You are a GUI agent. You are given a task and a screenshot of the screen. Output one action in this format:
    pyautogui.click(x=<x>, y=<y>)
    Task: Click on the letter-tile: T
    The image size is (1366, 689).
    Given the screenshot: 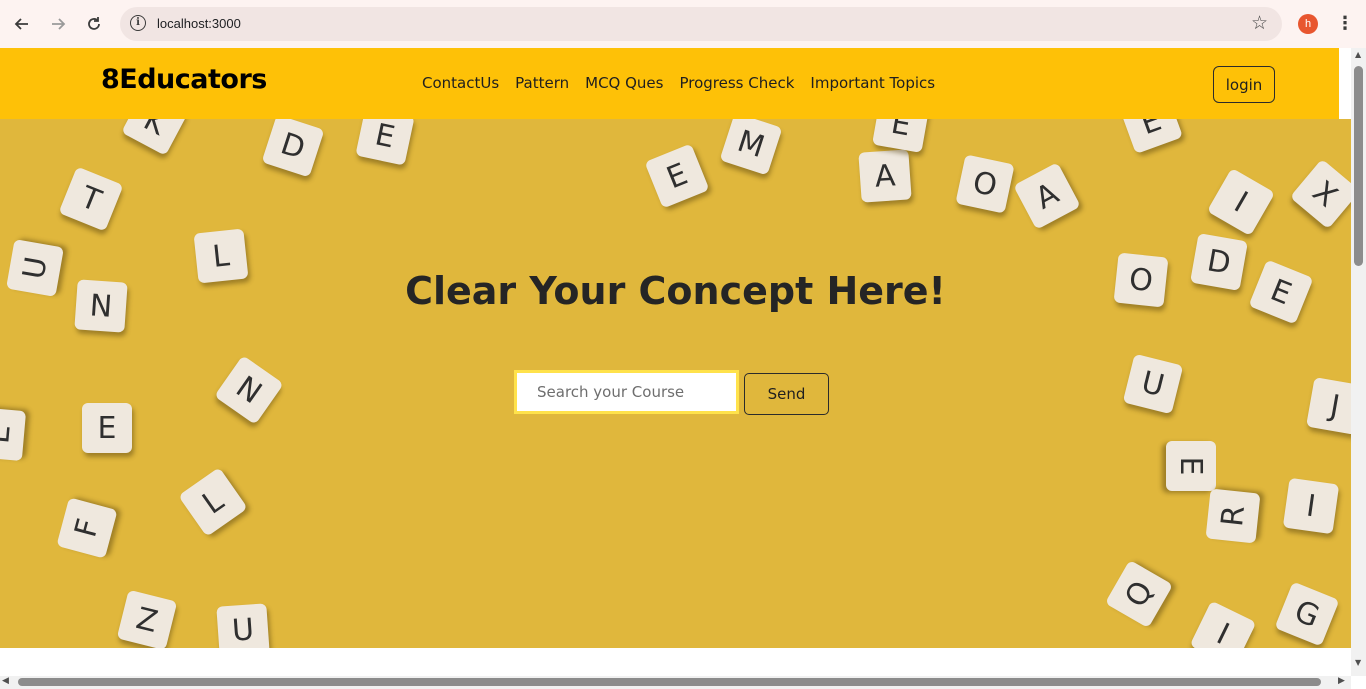 What is the action you would take?
    pyautogui.click(x=91, y=199)
    